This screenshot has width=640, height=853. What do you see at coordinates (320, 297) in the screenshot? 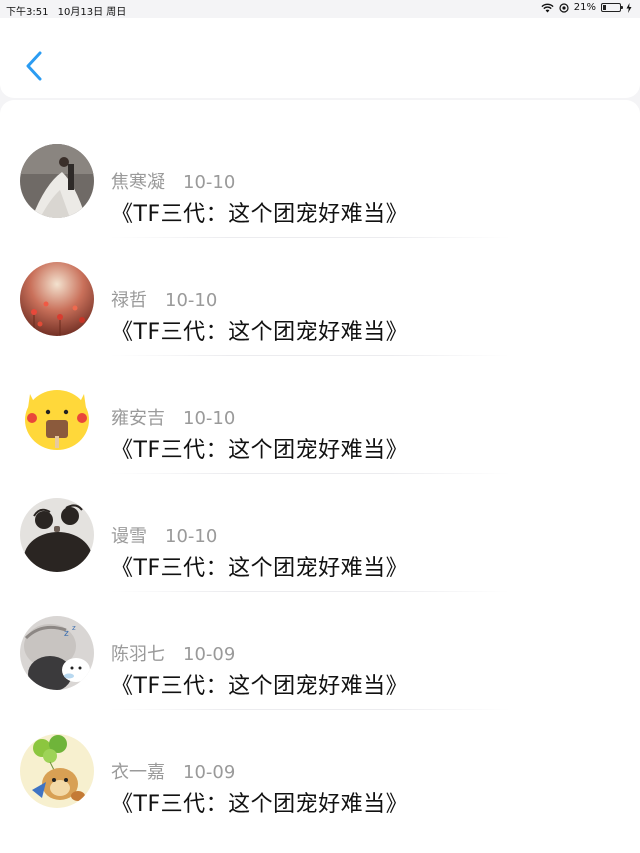
I see `list-item: 禄哲 10-10 《TF三代：这个团宠好难当》` at bounding box center [320, 297].